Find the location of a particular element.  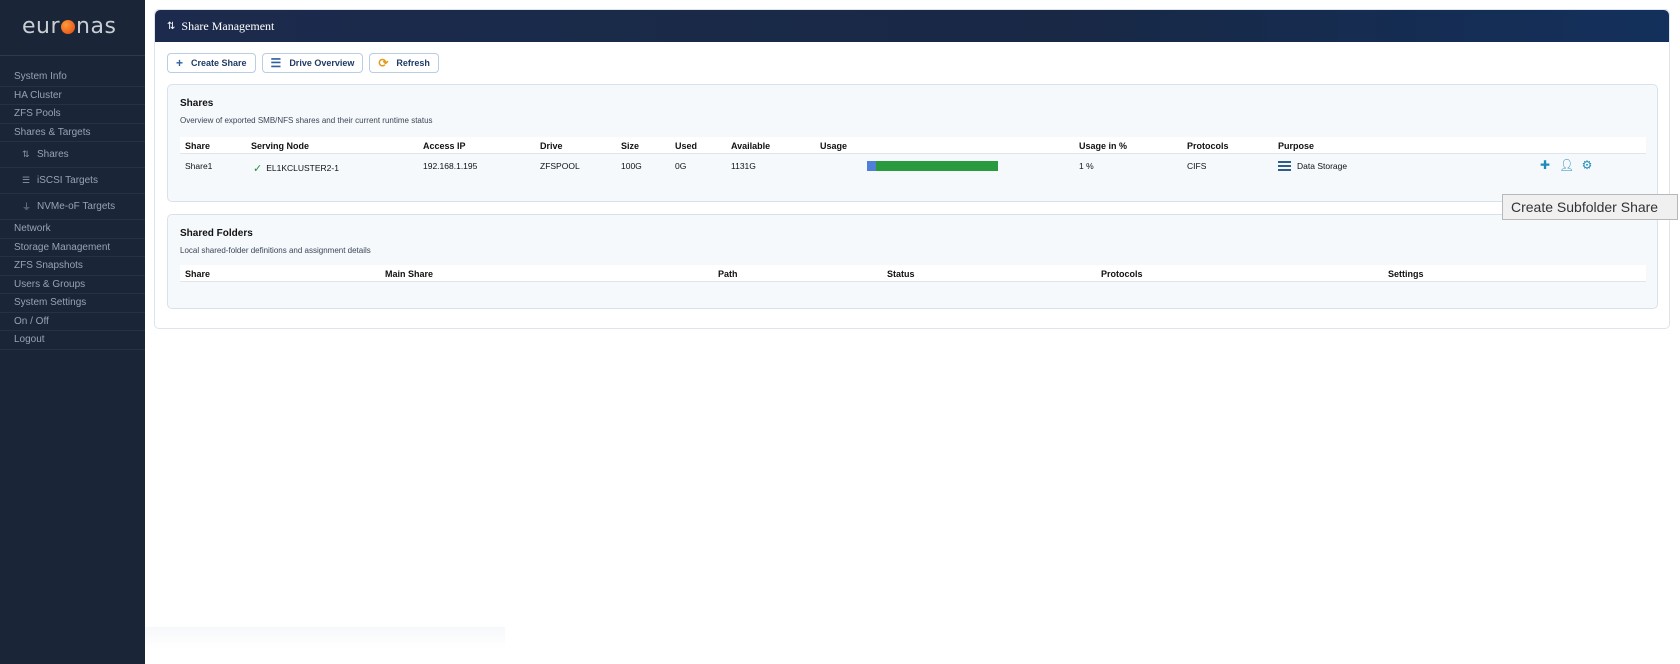

row-actions: ✚ 👤︎ ⚙ is located at coordinates (1566, 165).